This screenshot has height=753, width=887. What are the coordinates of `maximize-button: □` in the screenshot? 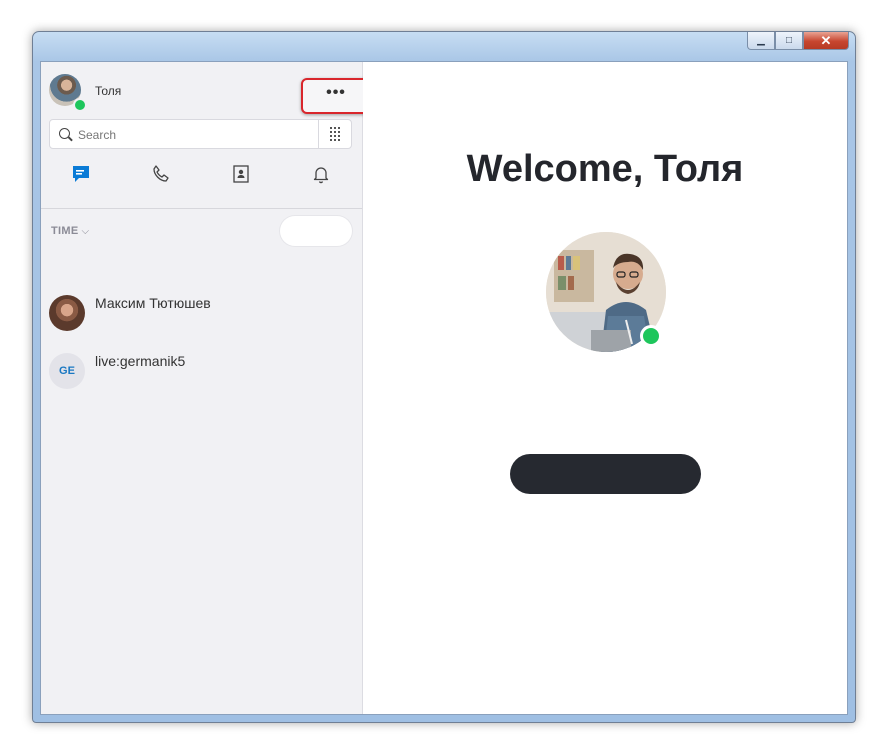 It's located at (789, 41).